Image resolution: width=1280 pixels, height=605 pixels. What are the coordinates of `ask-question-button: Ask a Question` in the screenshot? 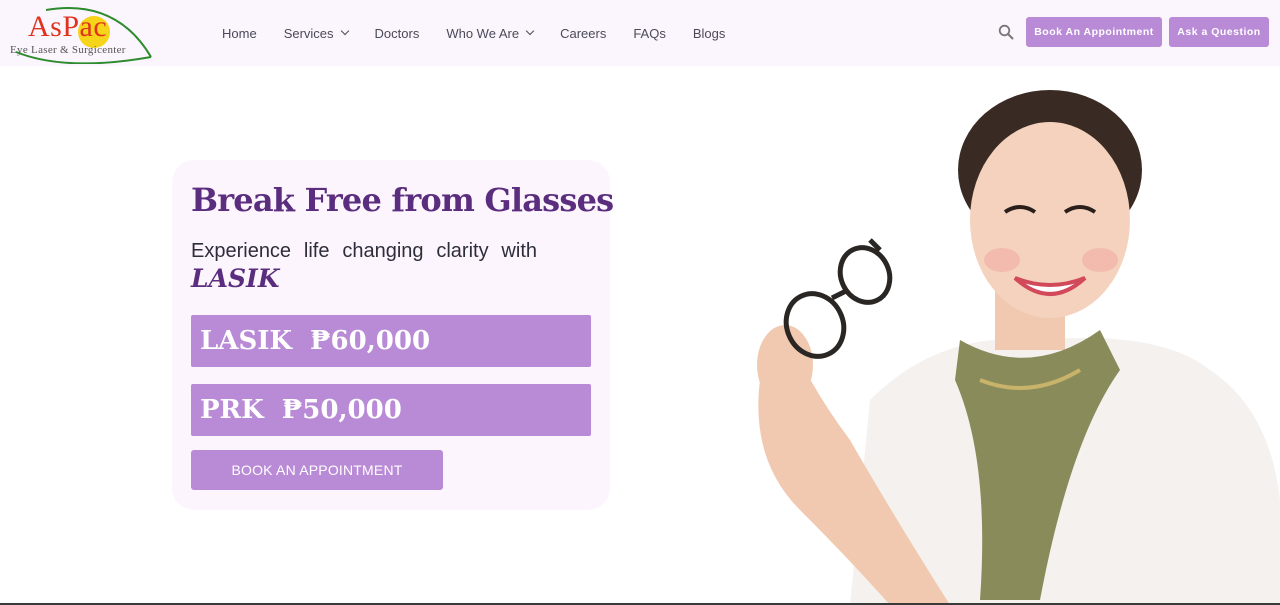 It's located at (1219, 32).